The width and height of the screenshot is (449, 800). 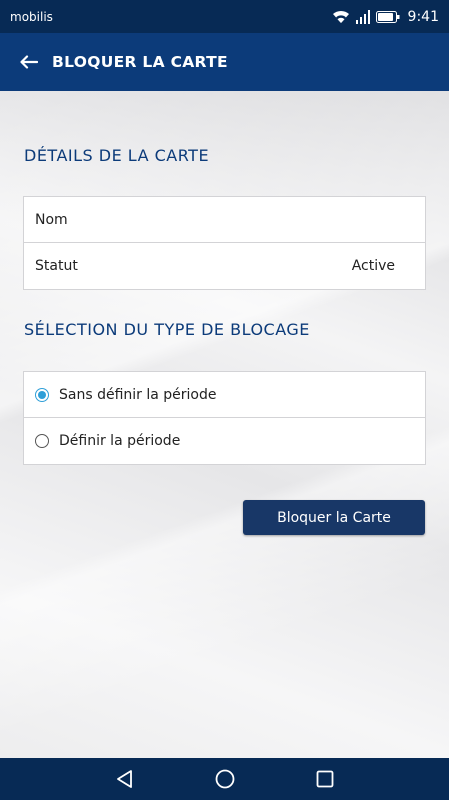 I want to click on radio-option-with-period: Définir la période, so click(x=224, y=441).